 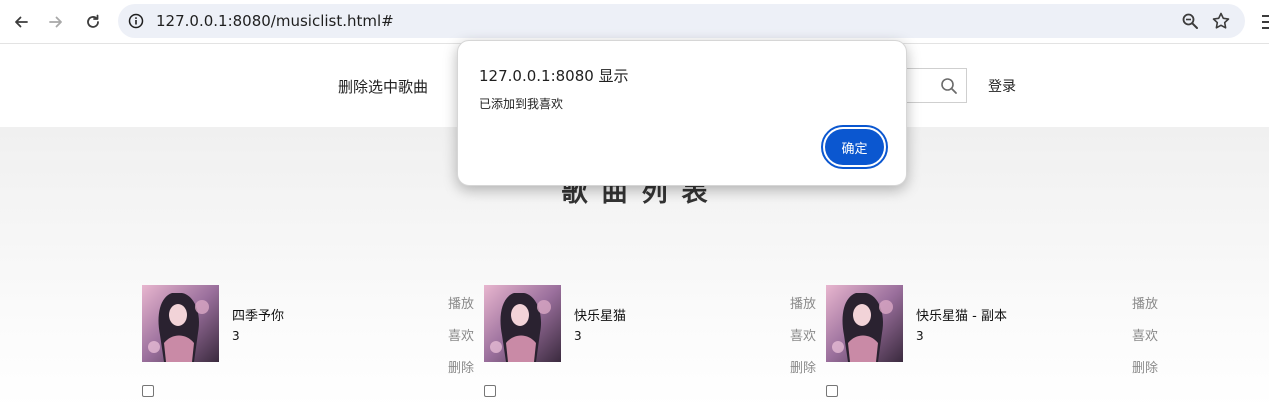 What do you see at coordinates (682, 113) in the screenshot?
I see `alert-dialog: 127.0.0.1:8080 显示 已添加到我喜欢 确定` at bounding box center [682, 113].